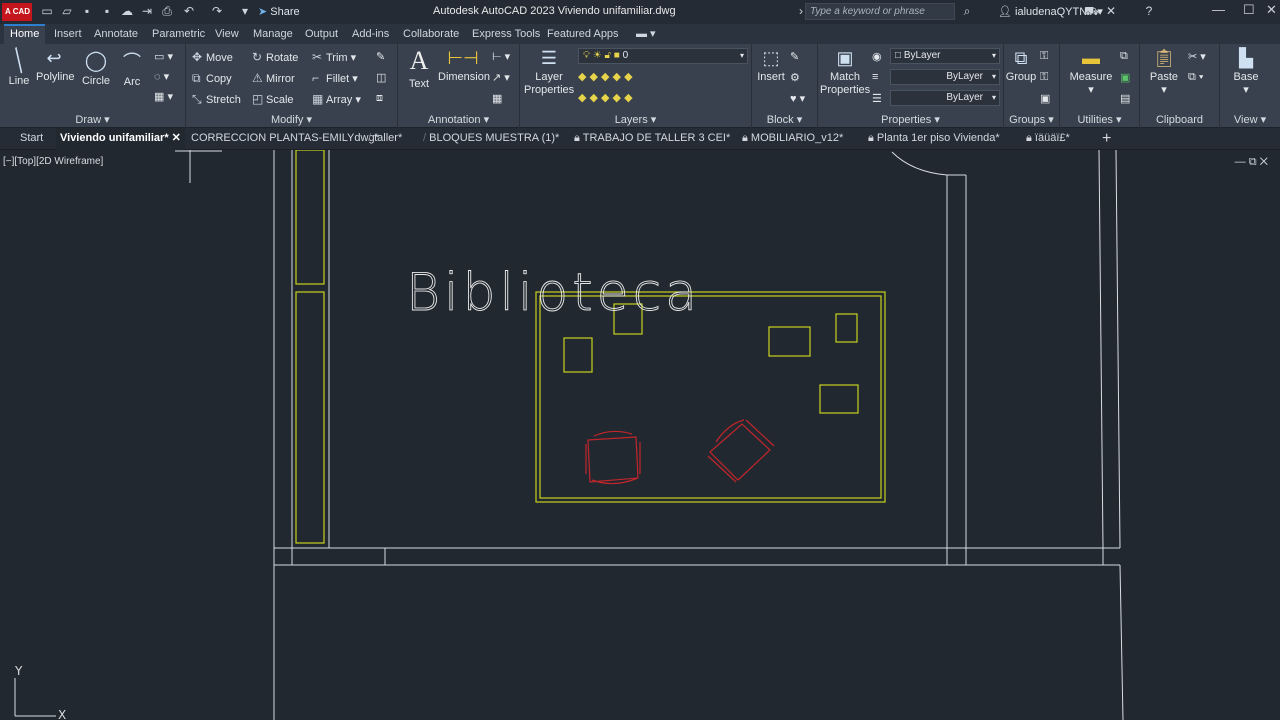  Describe the element at coordinates (273, 34) in the screenshot. I see `tab-manage: Manage` at that location.